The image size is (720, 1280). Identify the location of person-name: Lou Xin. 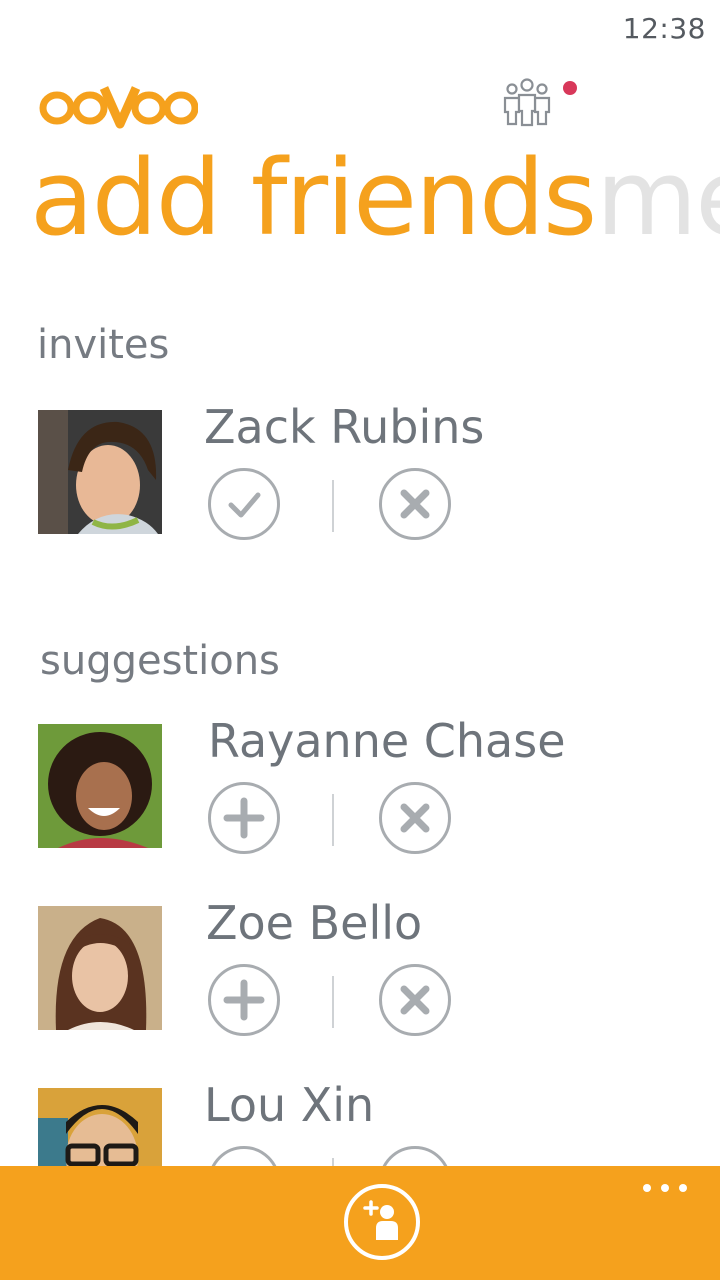
(289, 1105).